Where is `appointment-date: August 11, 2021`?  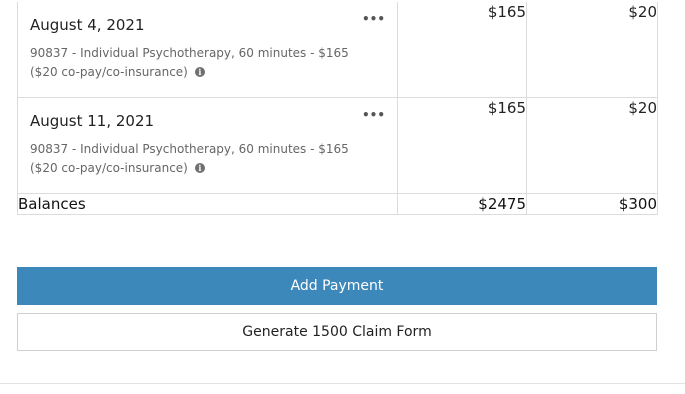 appointment-date: August 11, 2021 is located at coordinates (92, 121).